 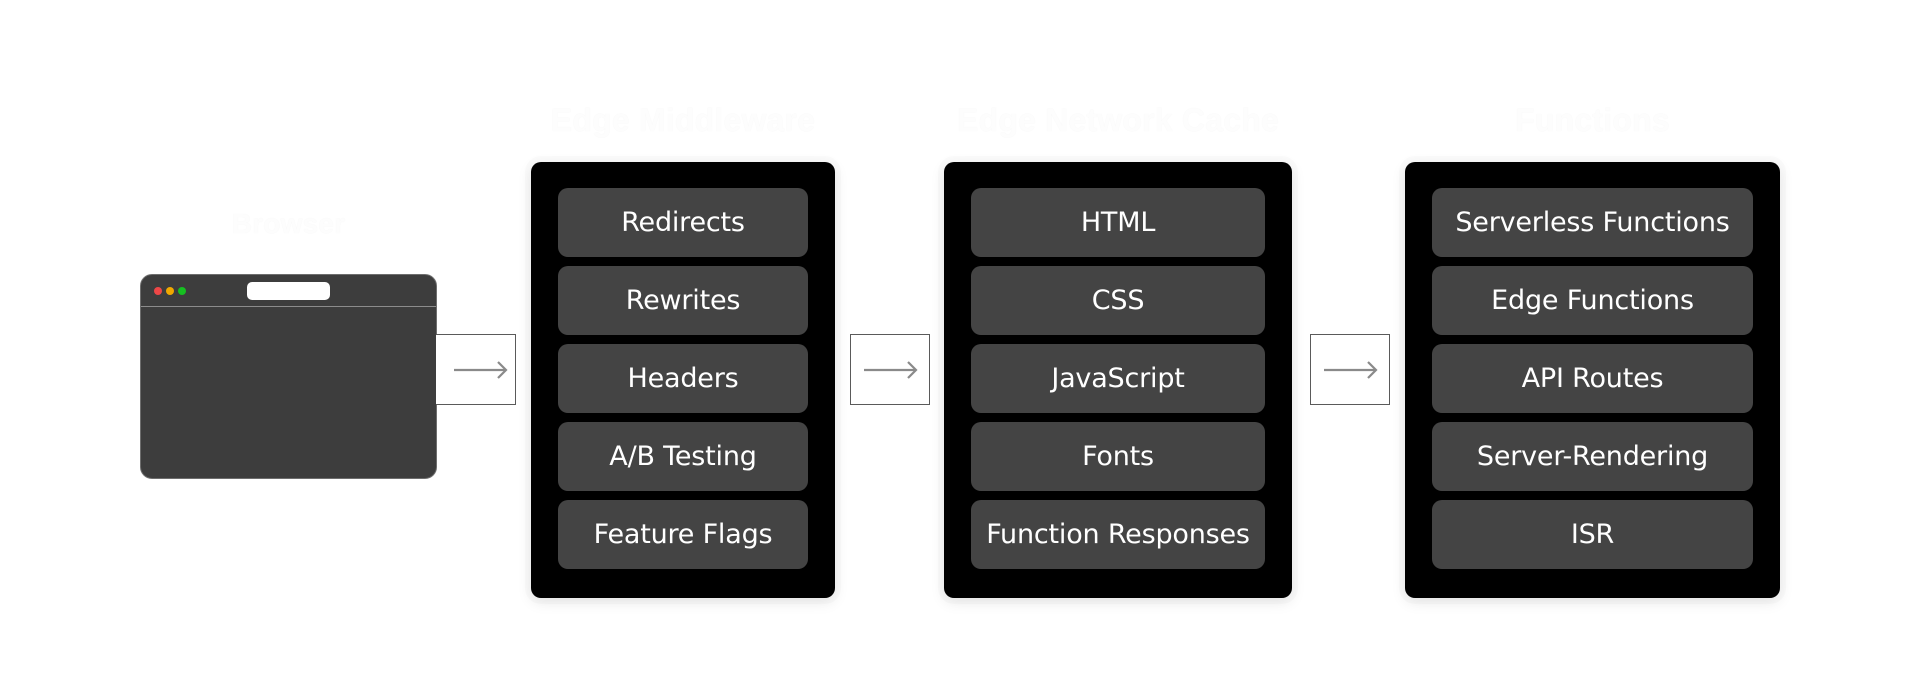 I want to click on browser-titlebar, so click(x=288, y=291).